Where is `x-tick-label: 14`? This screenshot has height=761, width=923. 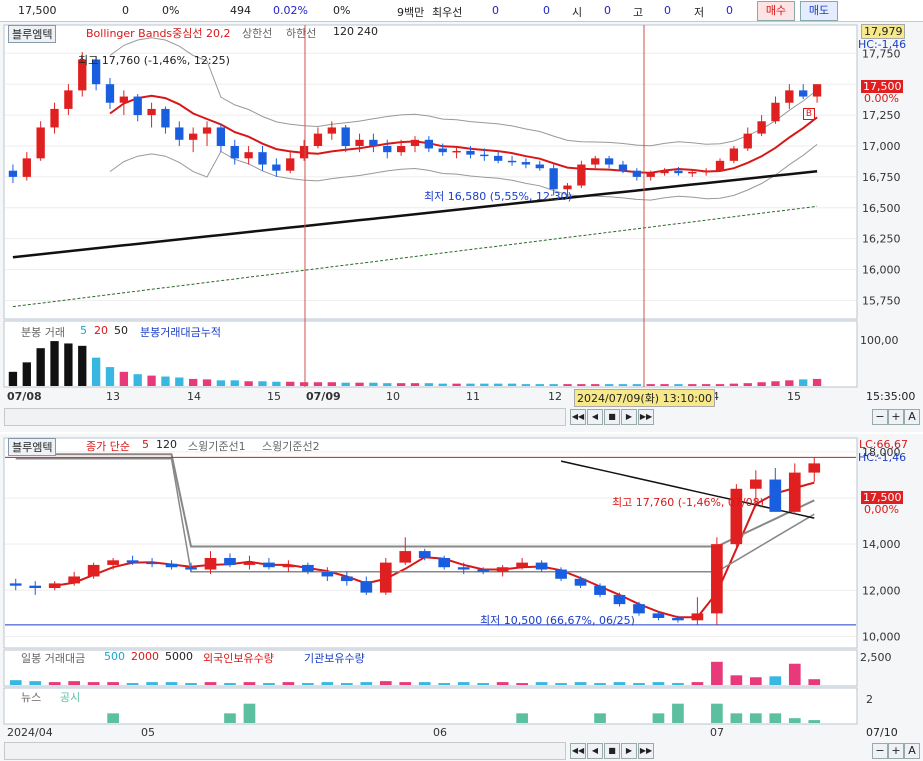 x-tick-label: 14 is located at coordinates (194, 396).